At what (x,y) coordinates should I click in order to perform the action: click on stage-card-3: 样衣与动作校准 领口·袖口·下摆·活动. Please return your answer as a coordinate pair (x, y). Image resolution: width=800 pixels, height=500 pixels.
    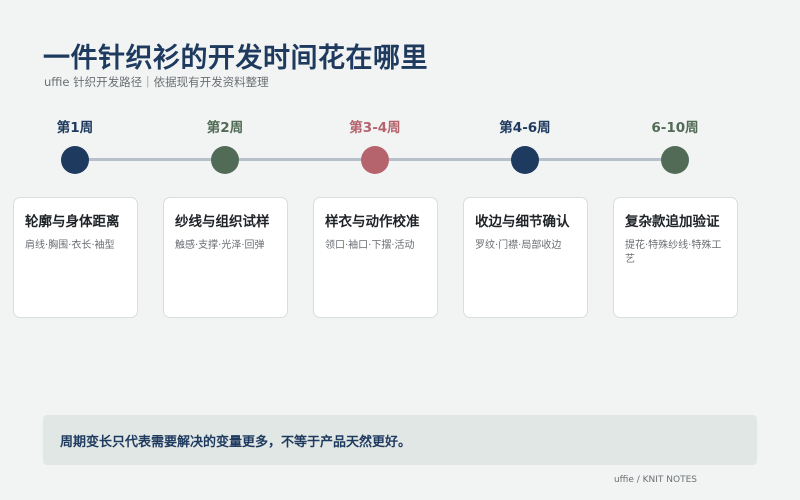
    Looking at the image, I should click on (375, 257).